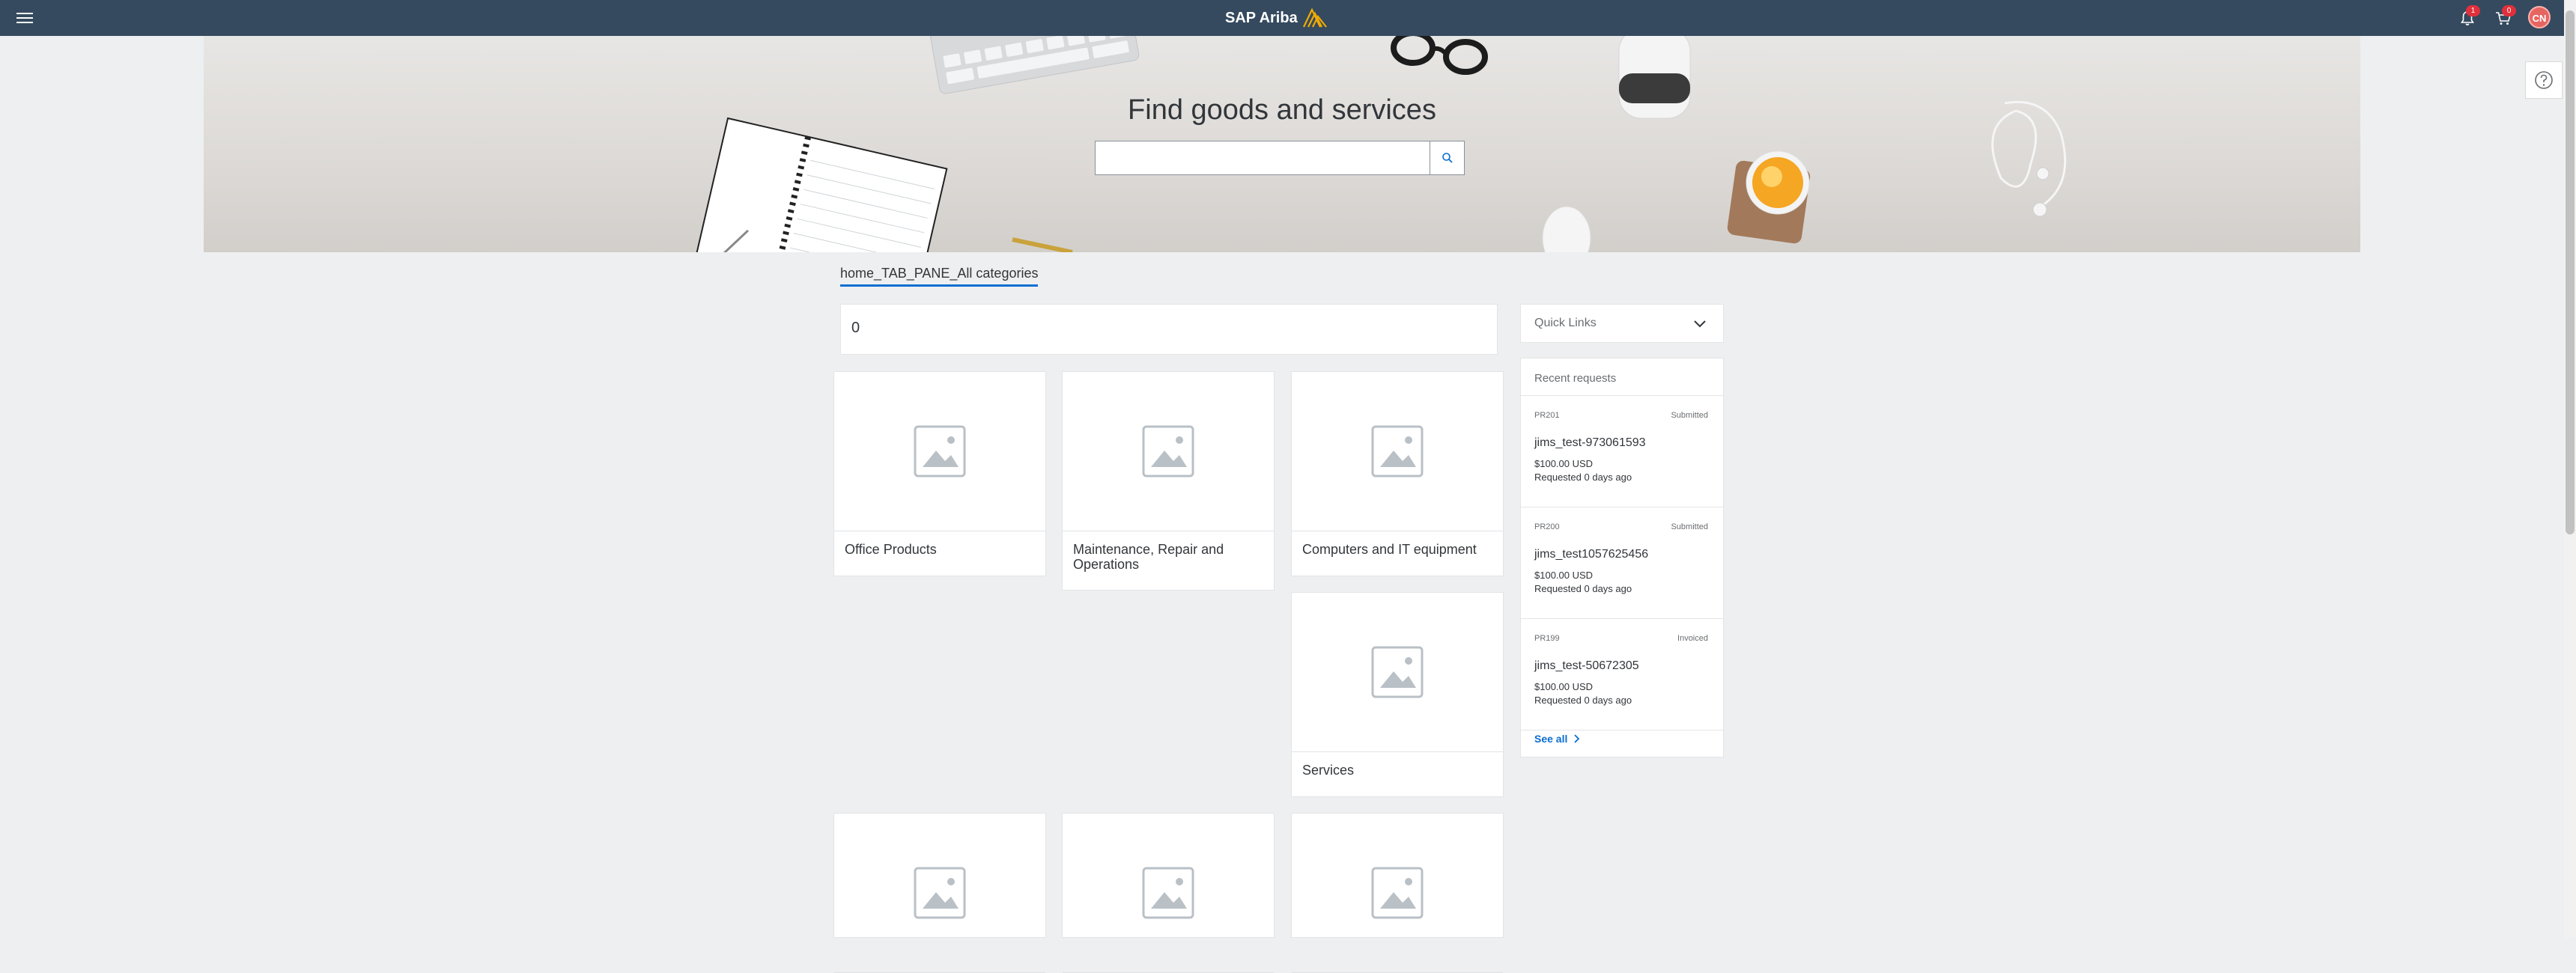 This screenshot has height=973, width=2576. I want to click on brand-name: SAP Ariba, so click(1261, 17).